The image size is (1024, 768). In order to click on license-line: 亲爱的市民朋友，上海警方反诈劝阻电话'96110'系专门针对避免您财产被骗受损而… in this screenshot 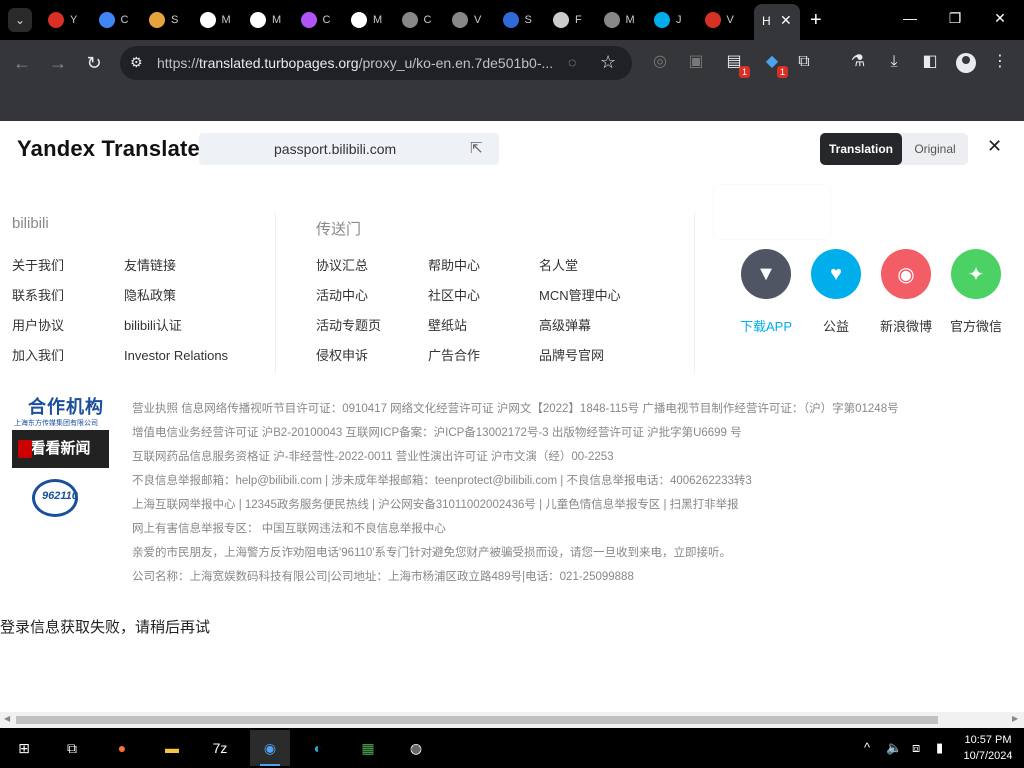, I will do `click(431, 552)`.